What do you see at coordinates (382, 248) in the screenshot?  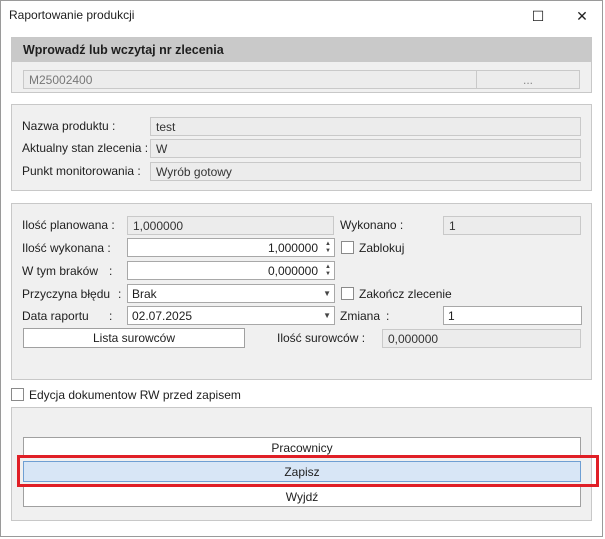 I see `lock-label: Zablokuj` at bounding box center [382, 248].